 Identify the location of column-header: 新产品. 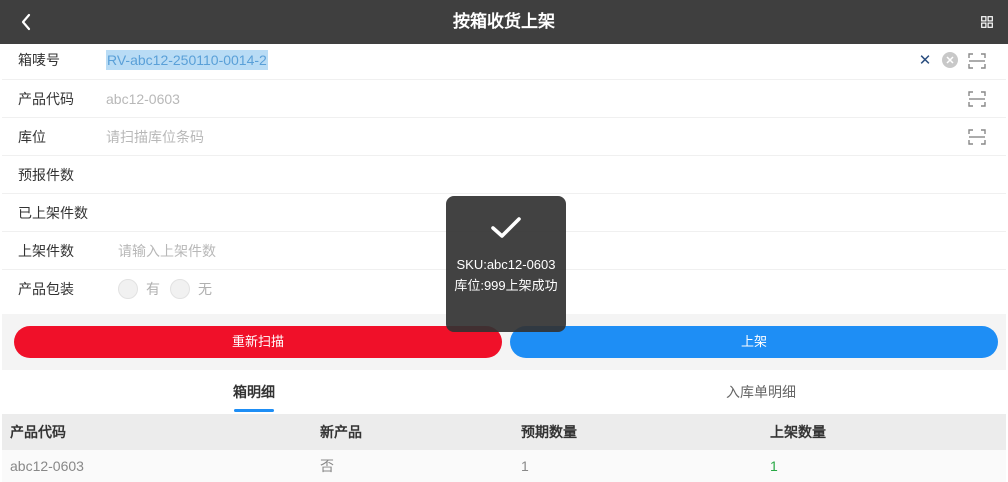
(341, 432).